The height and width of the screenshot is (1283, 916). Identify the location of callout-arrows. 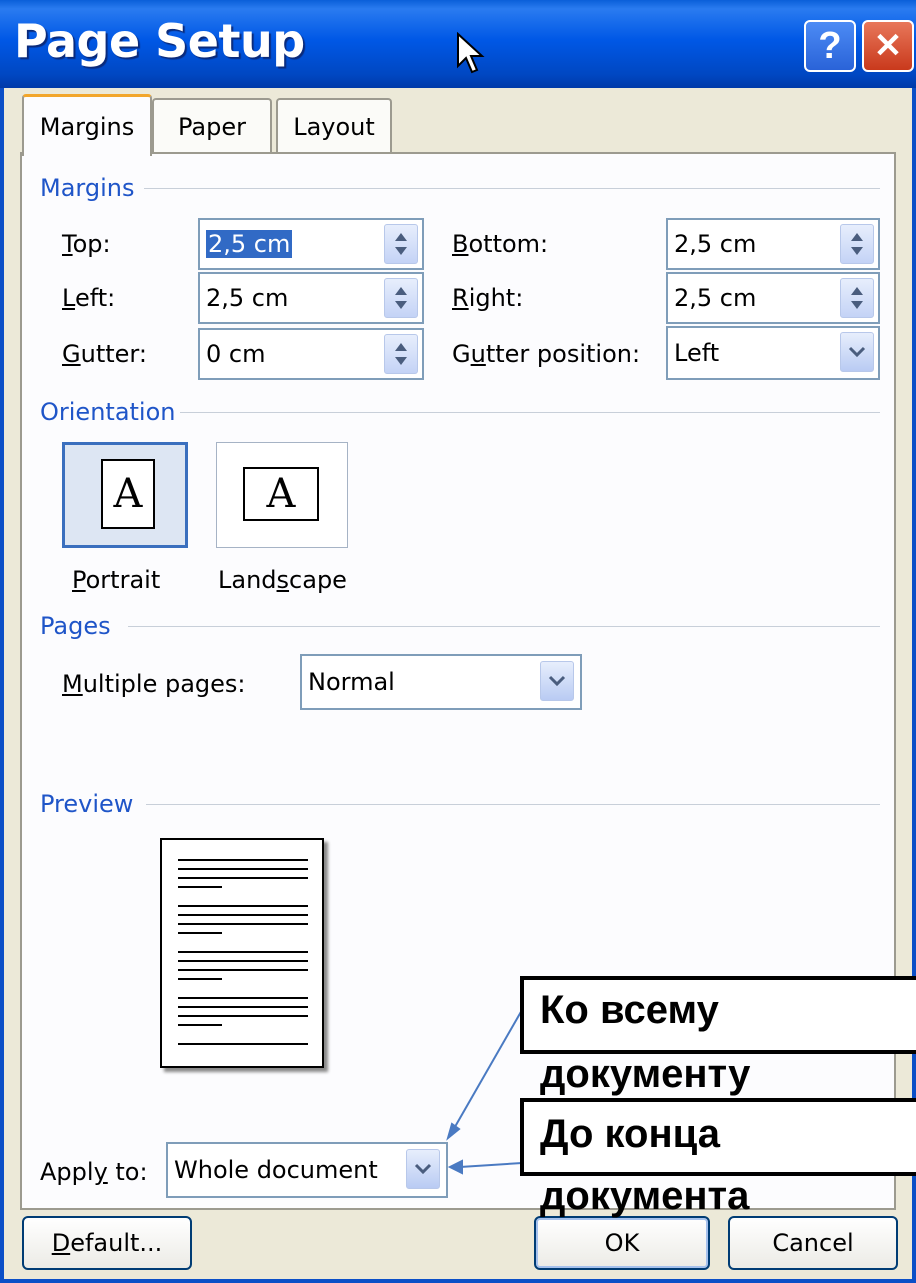
(484, 1092).